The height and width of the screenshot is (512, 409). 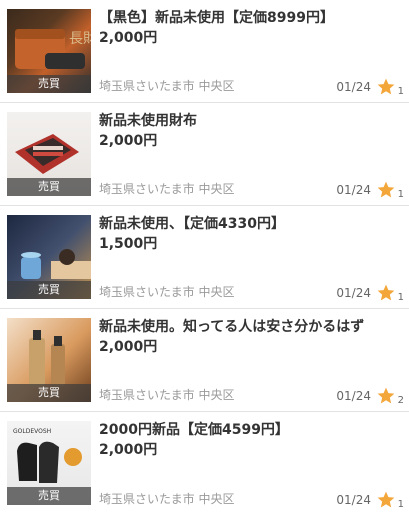 I want to click on item-thumbnail: 長財布 売買, so click(x=49, y=51).